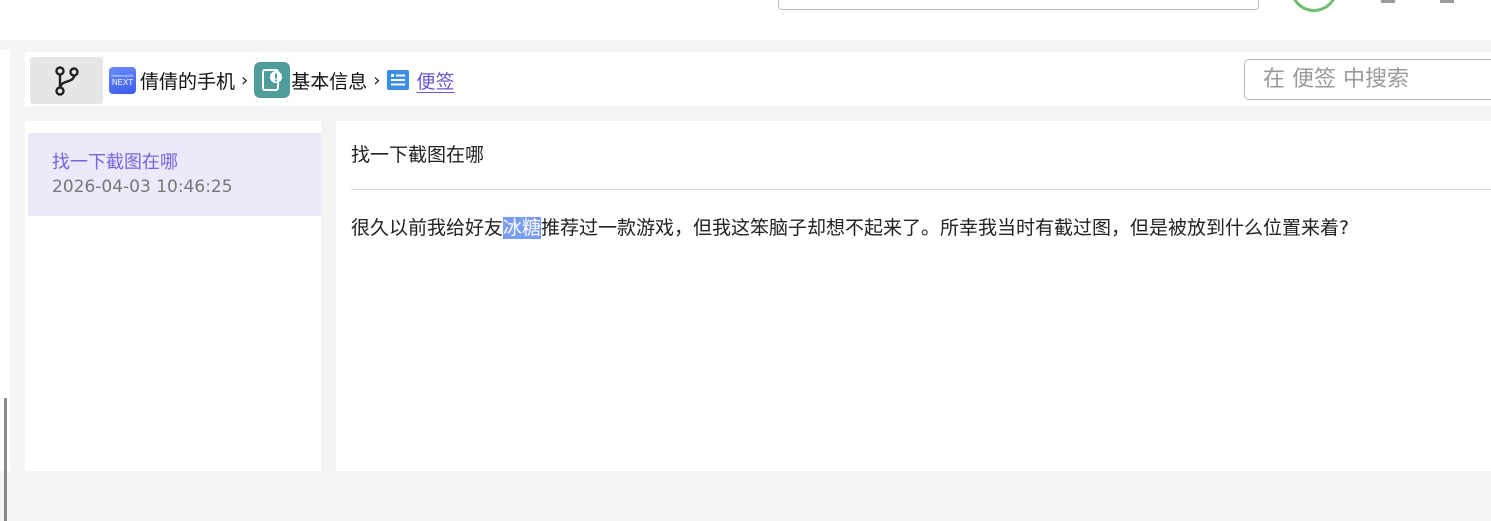 The width and height of the screenshot is (1491, 521). Describe the element at coordinates (417, 153) in the screenshot. I see `note-title: 找一下截图在哪` at that location.